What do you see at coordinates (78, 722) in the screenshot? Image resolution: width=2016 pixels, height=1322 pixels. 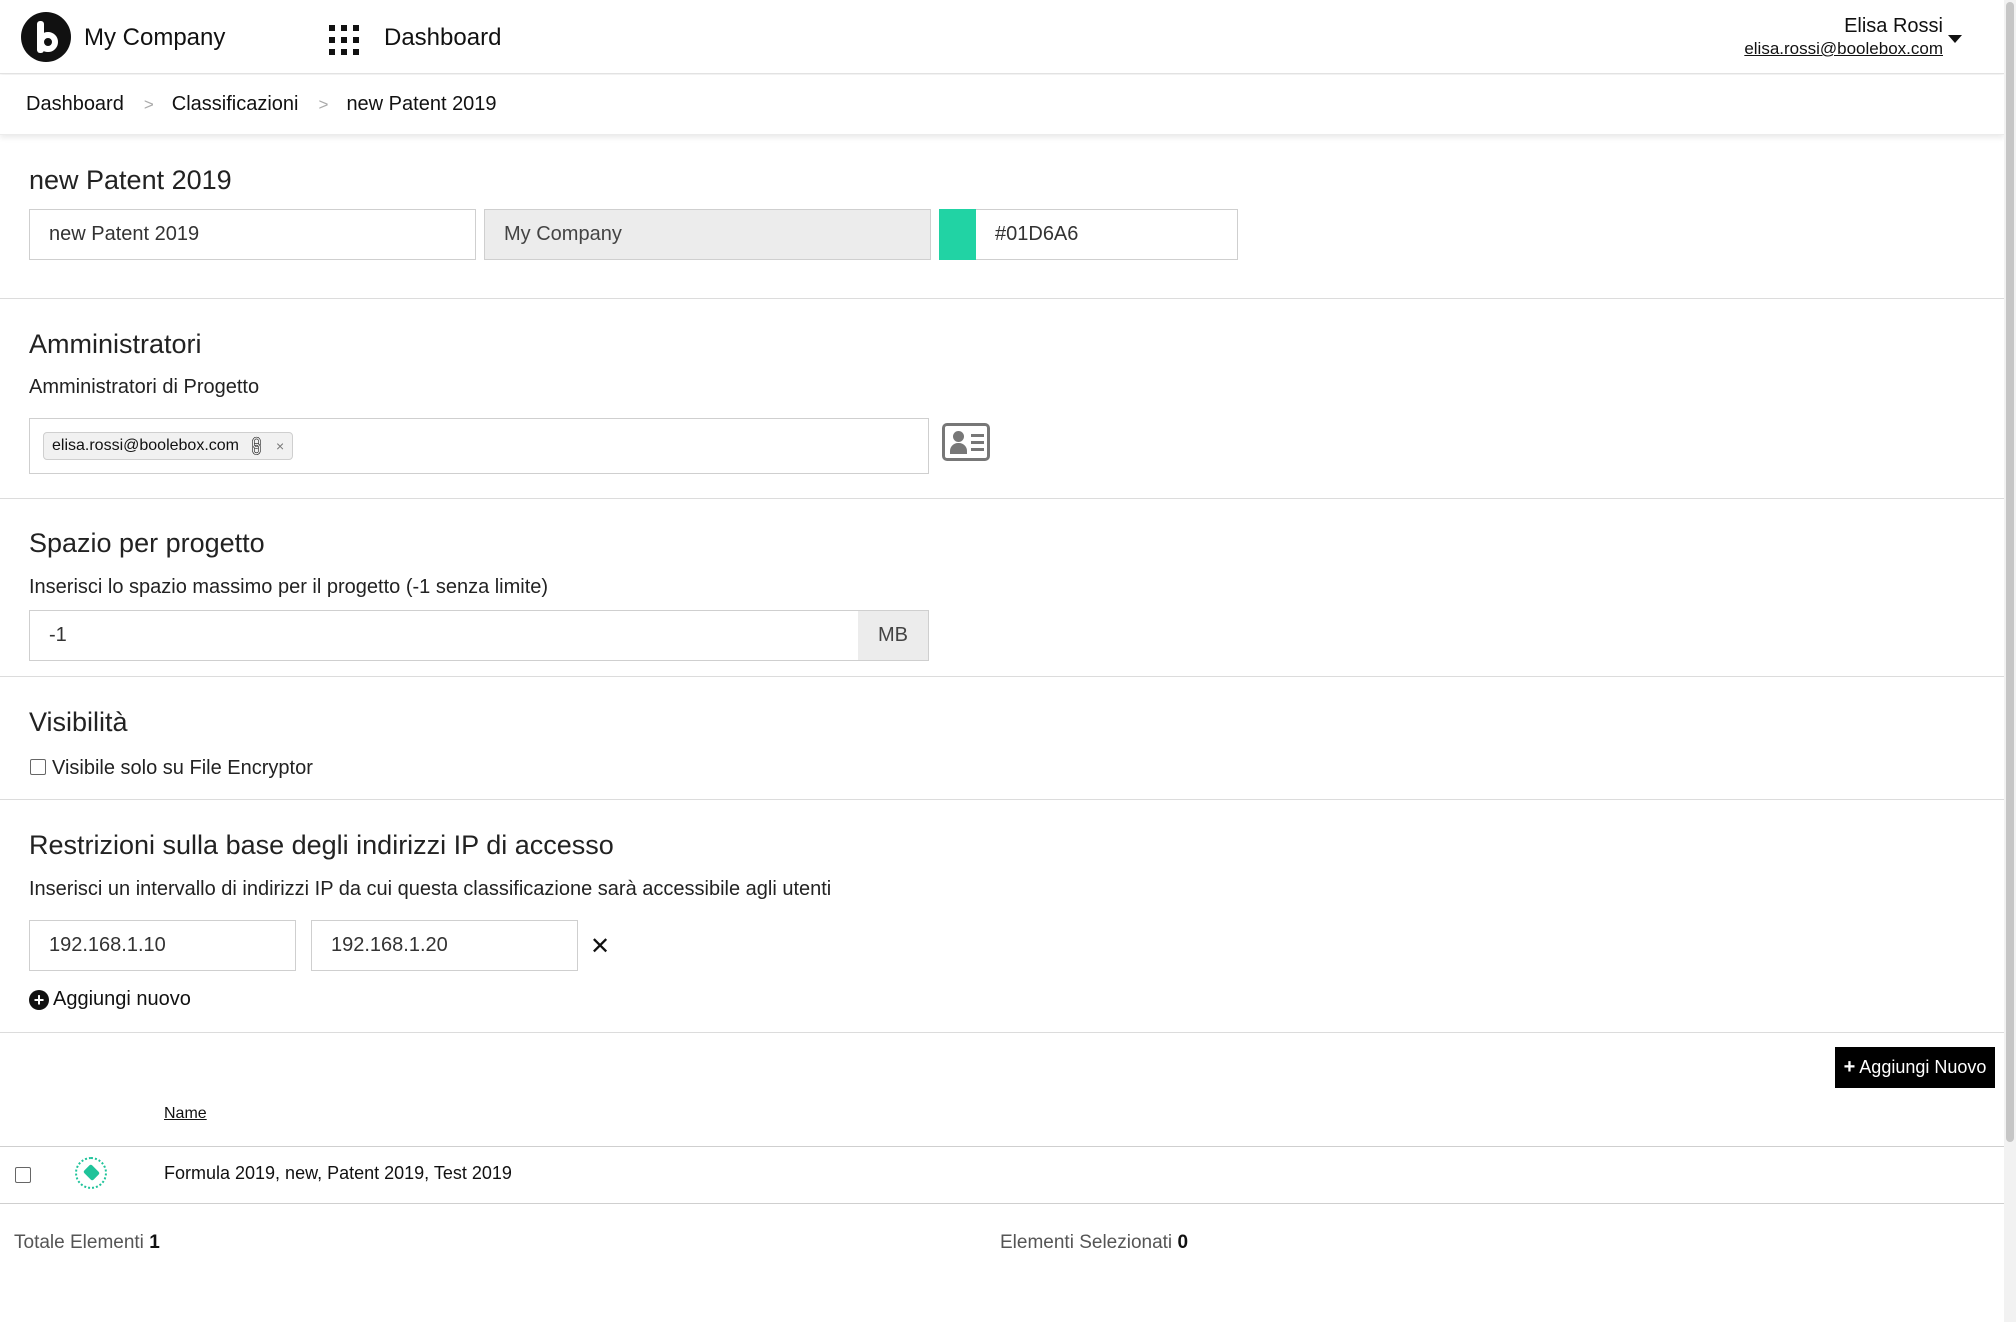 I see `visibility-title: Visibilità` at bounding box center [78, 722].